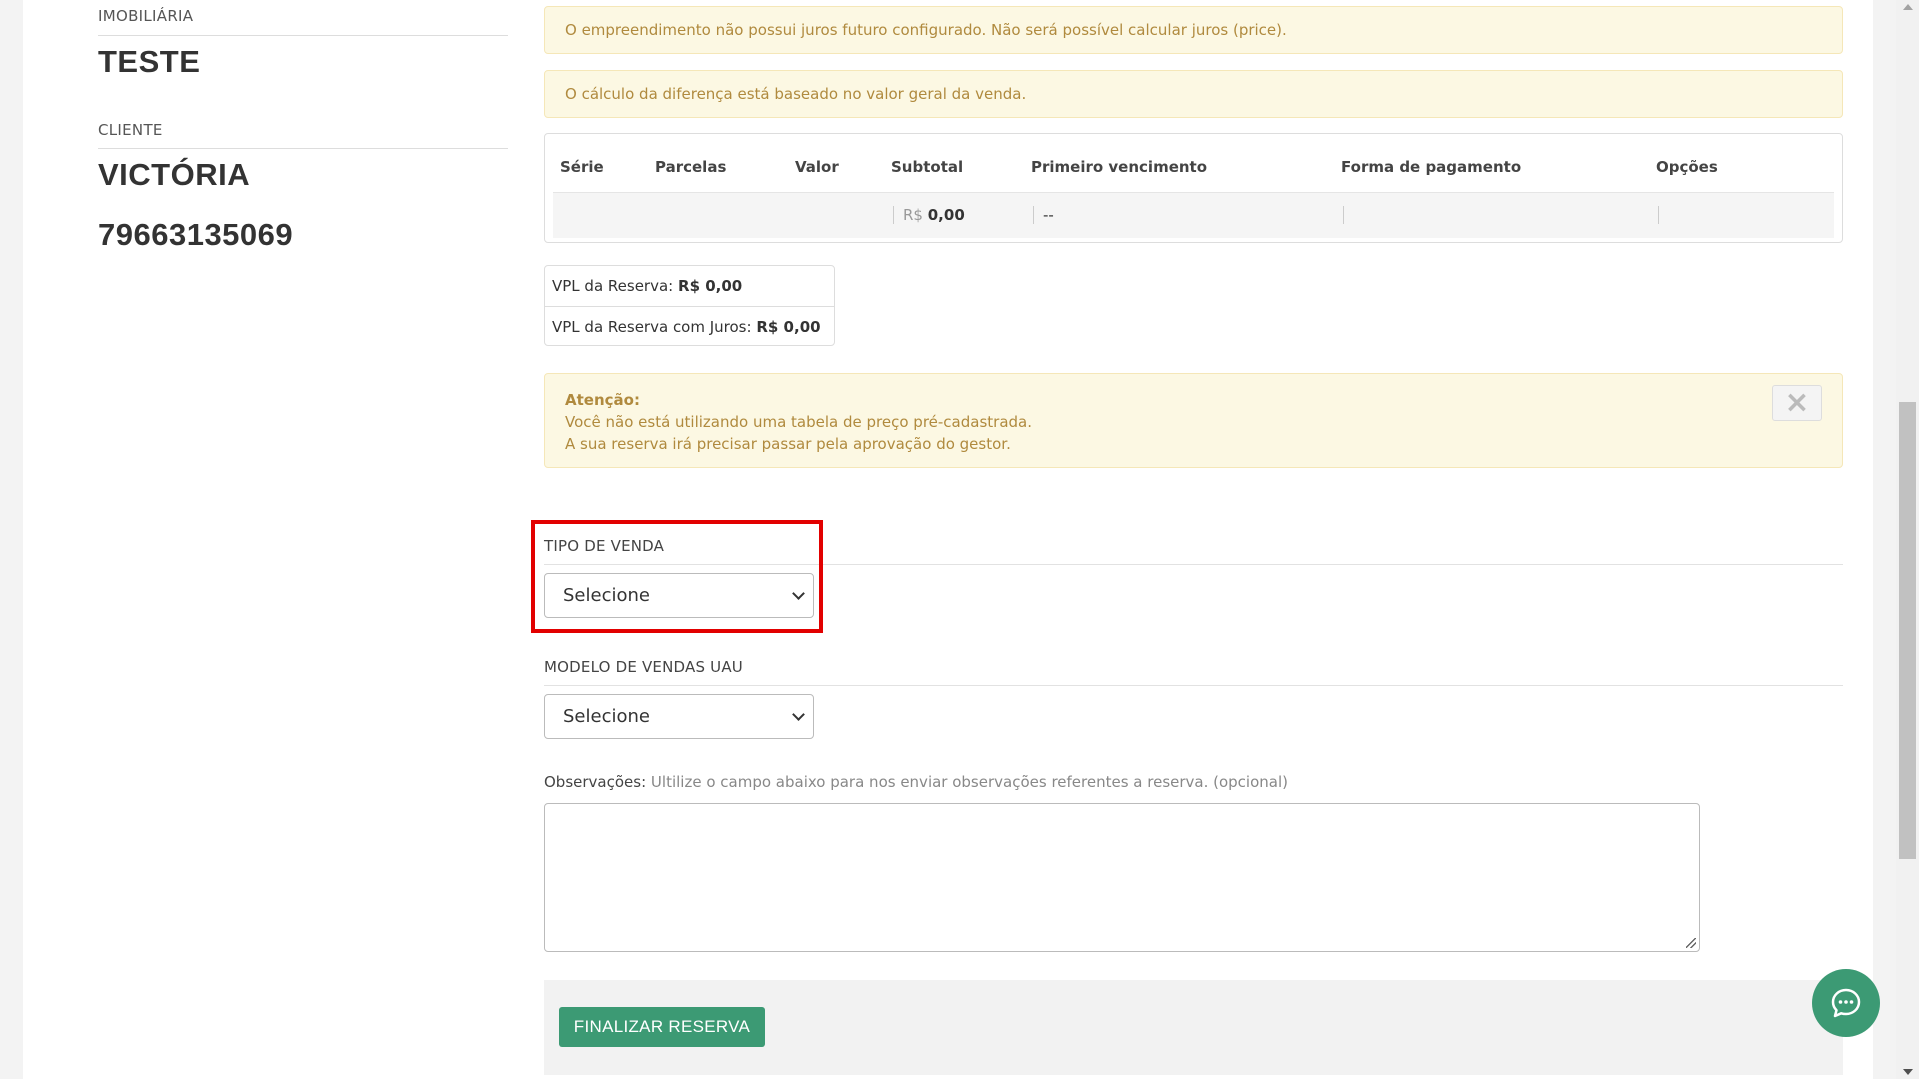 Image resolution: width=1919 pixels, height=1079 pixels. I want to click on cell-parcelas, so click(718, 215).